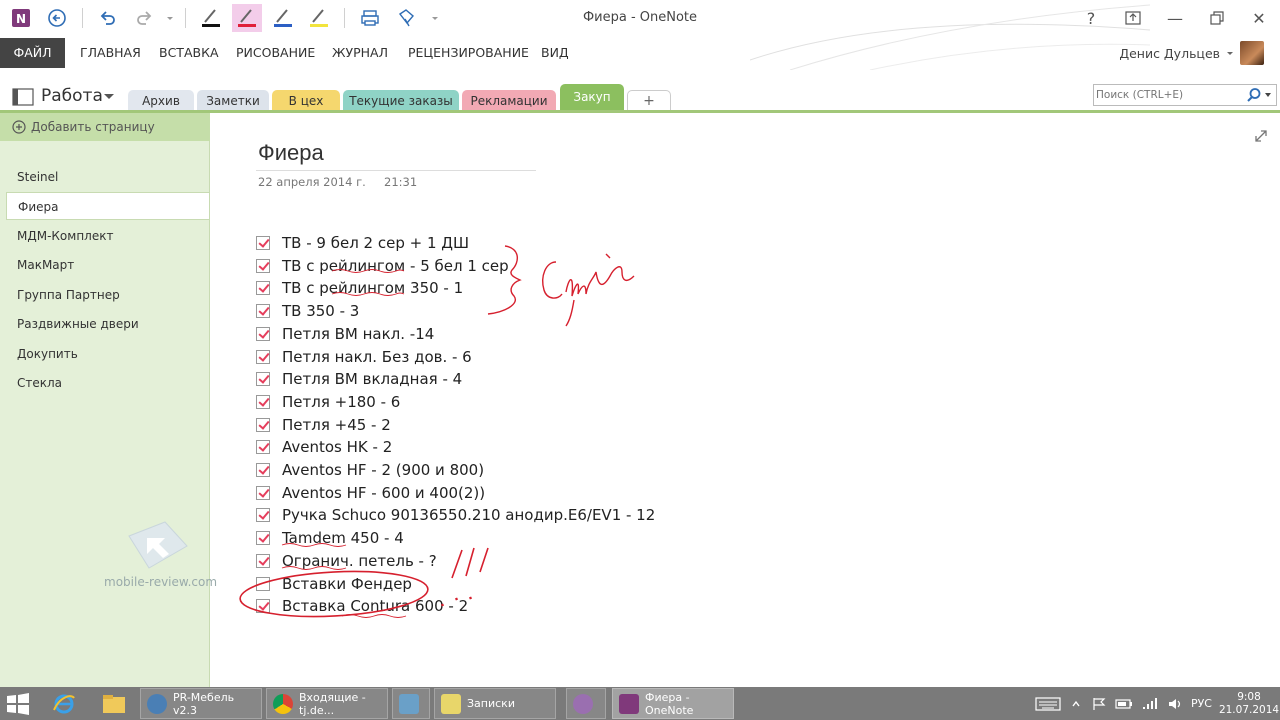  What do you see at coordinates (383, 470) in the screenshot?
I see `todo-text: Aventos HF - 2 (900 и 800)` at bounding box center [383, 470].